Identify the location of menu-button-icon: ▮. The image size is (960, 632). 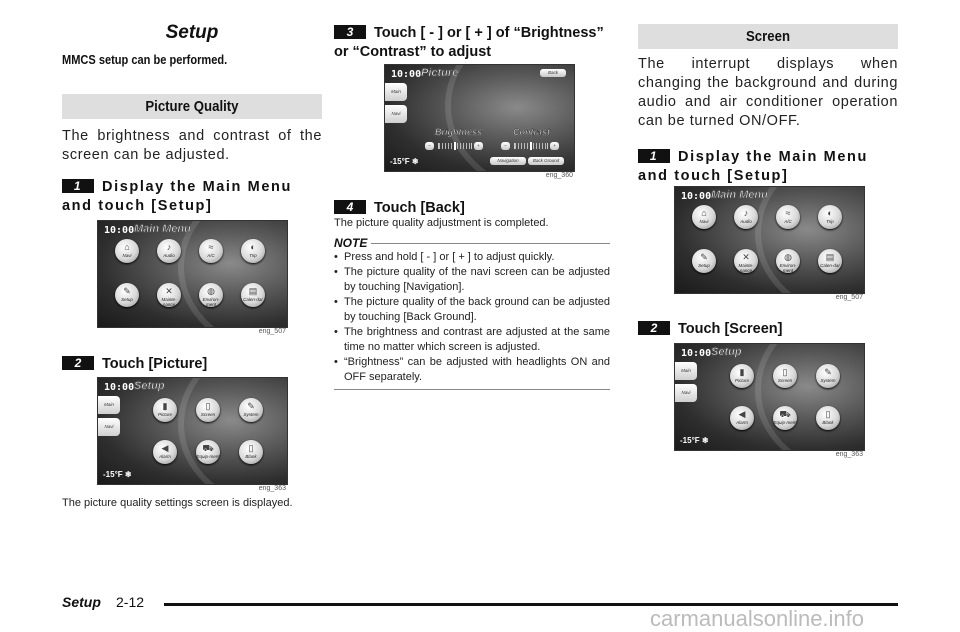
(742, 372).